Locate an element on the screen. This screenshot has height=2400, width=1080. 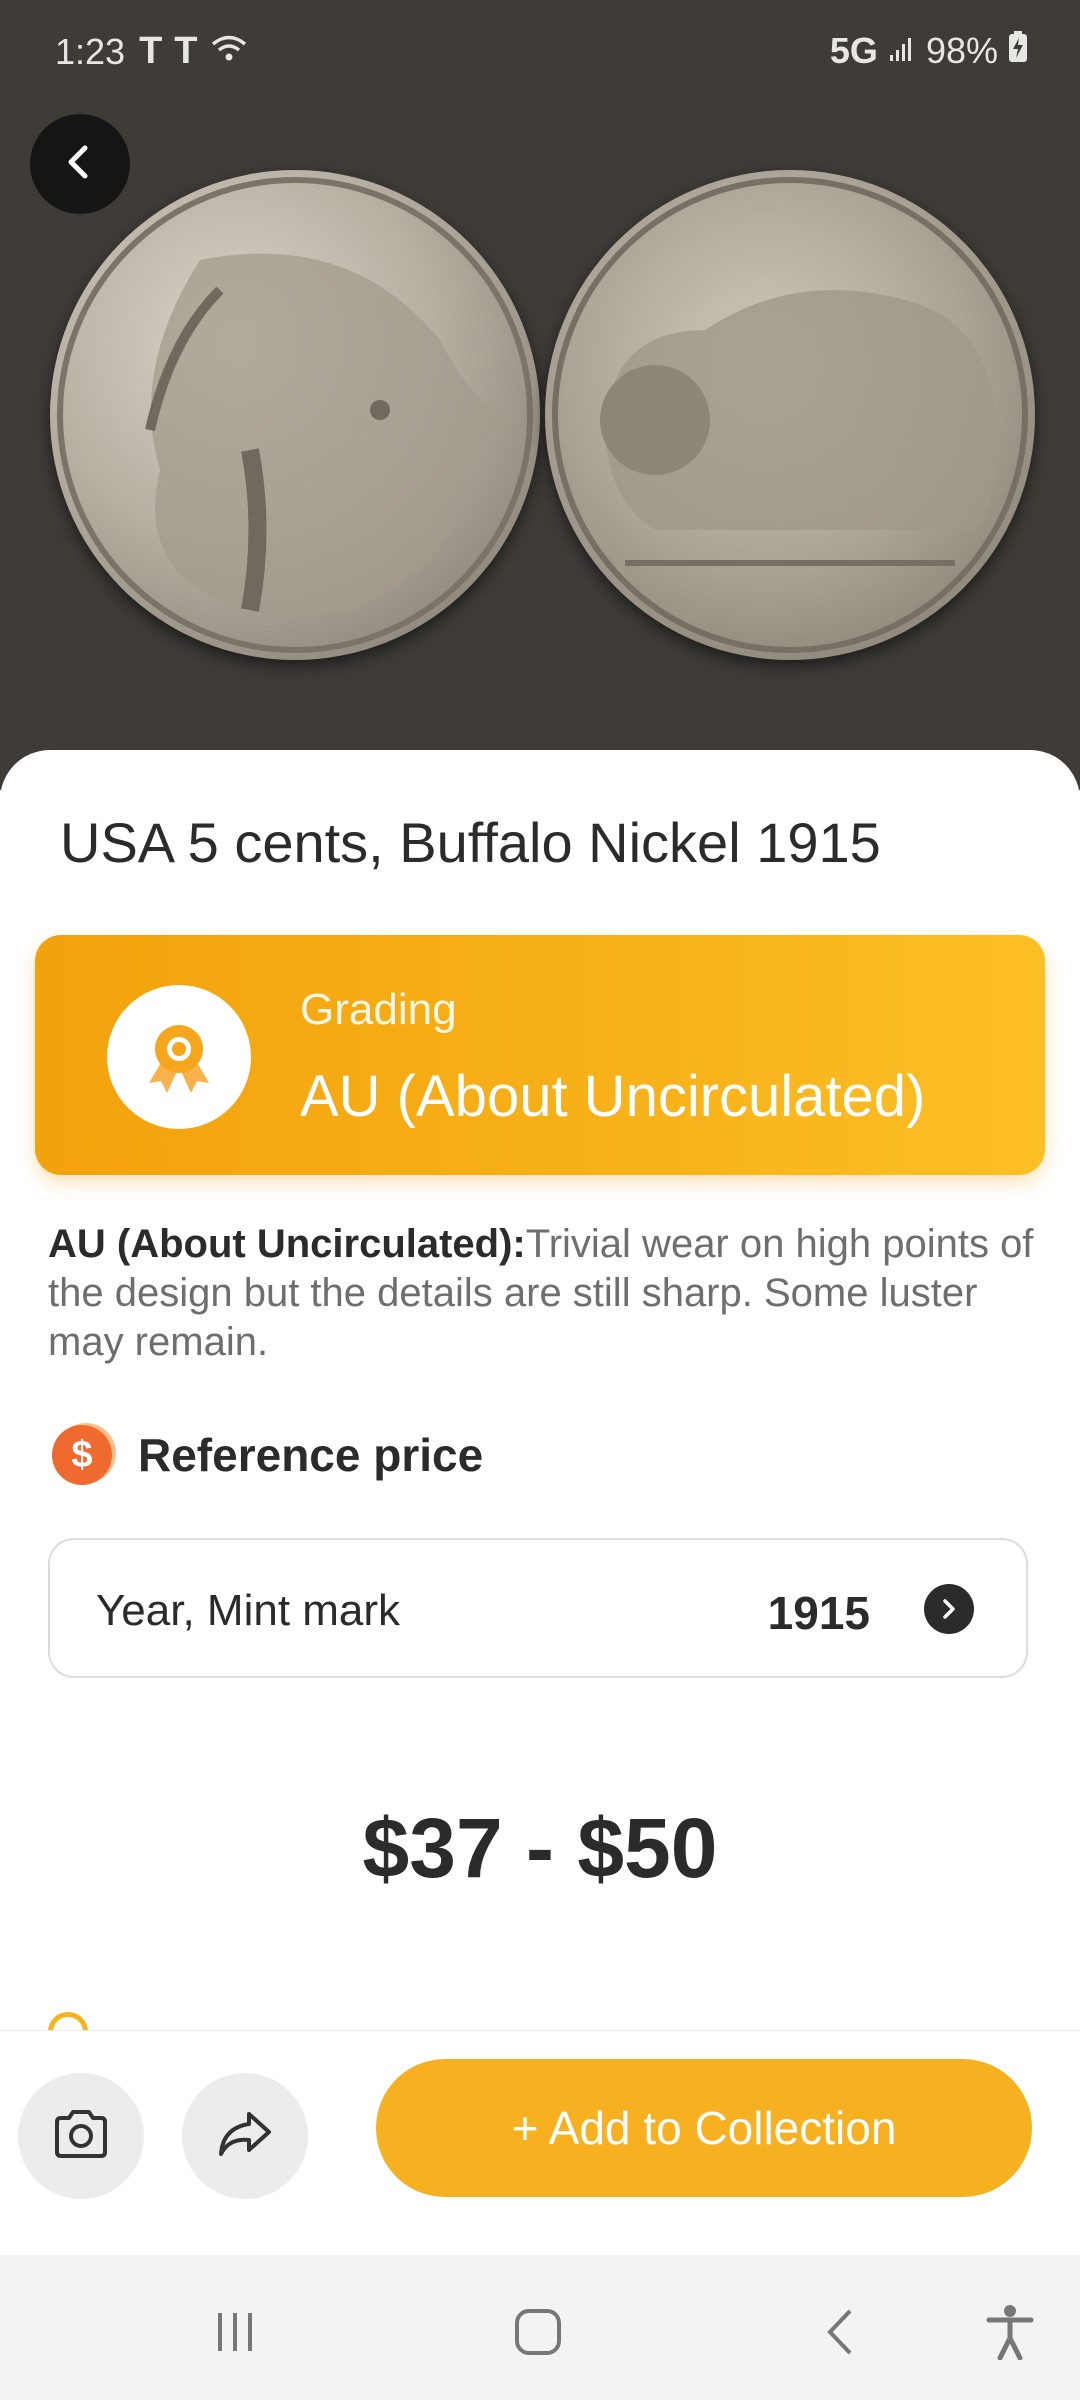
camera-icon is located at coordinates (81, 2136).